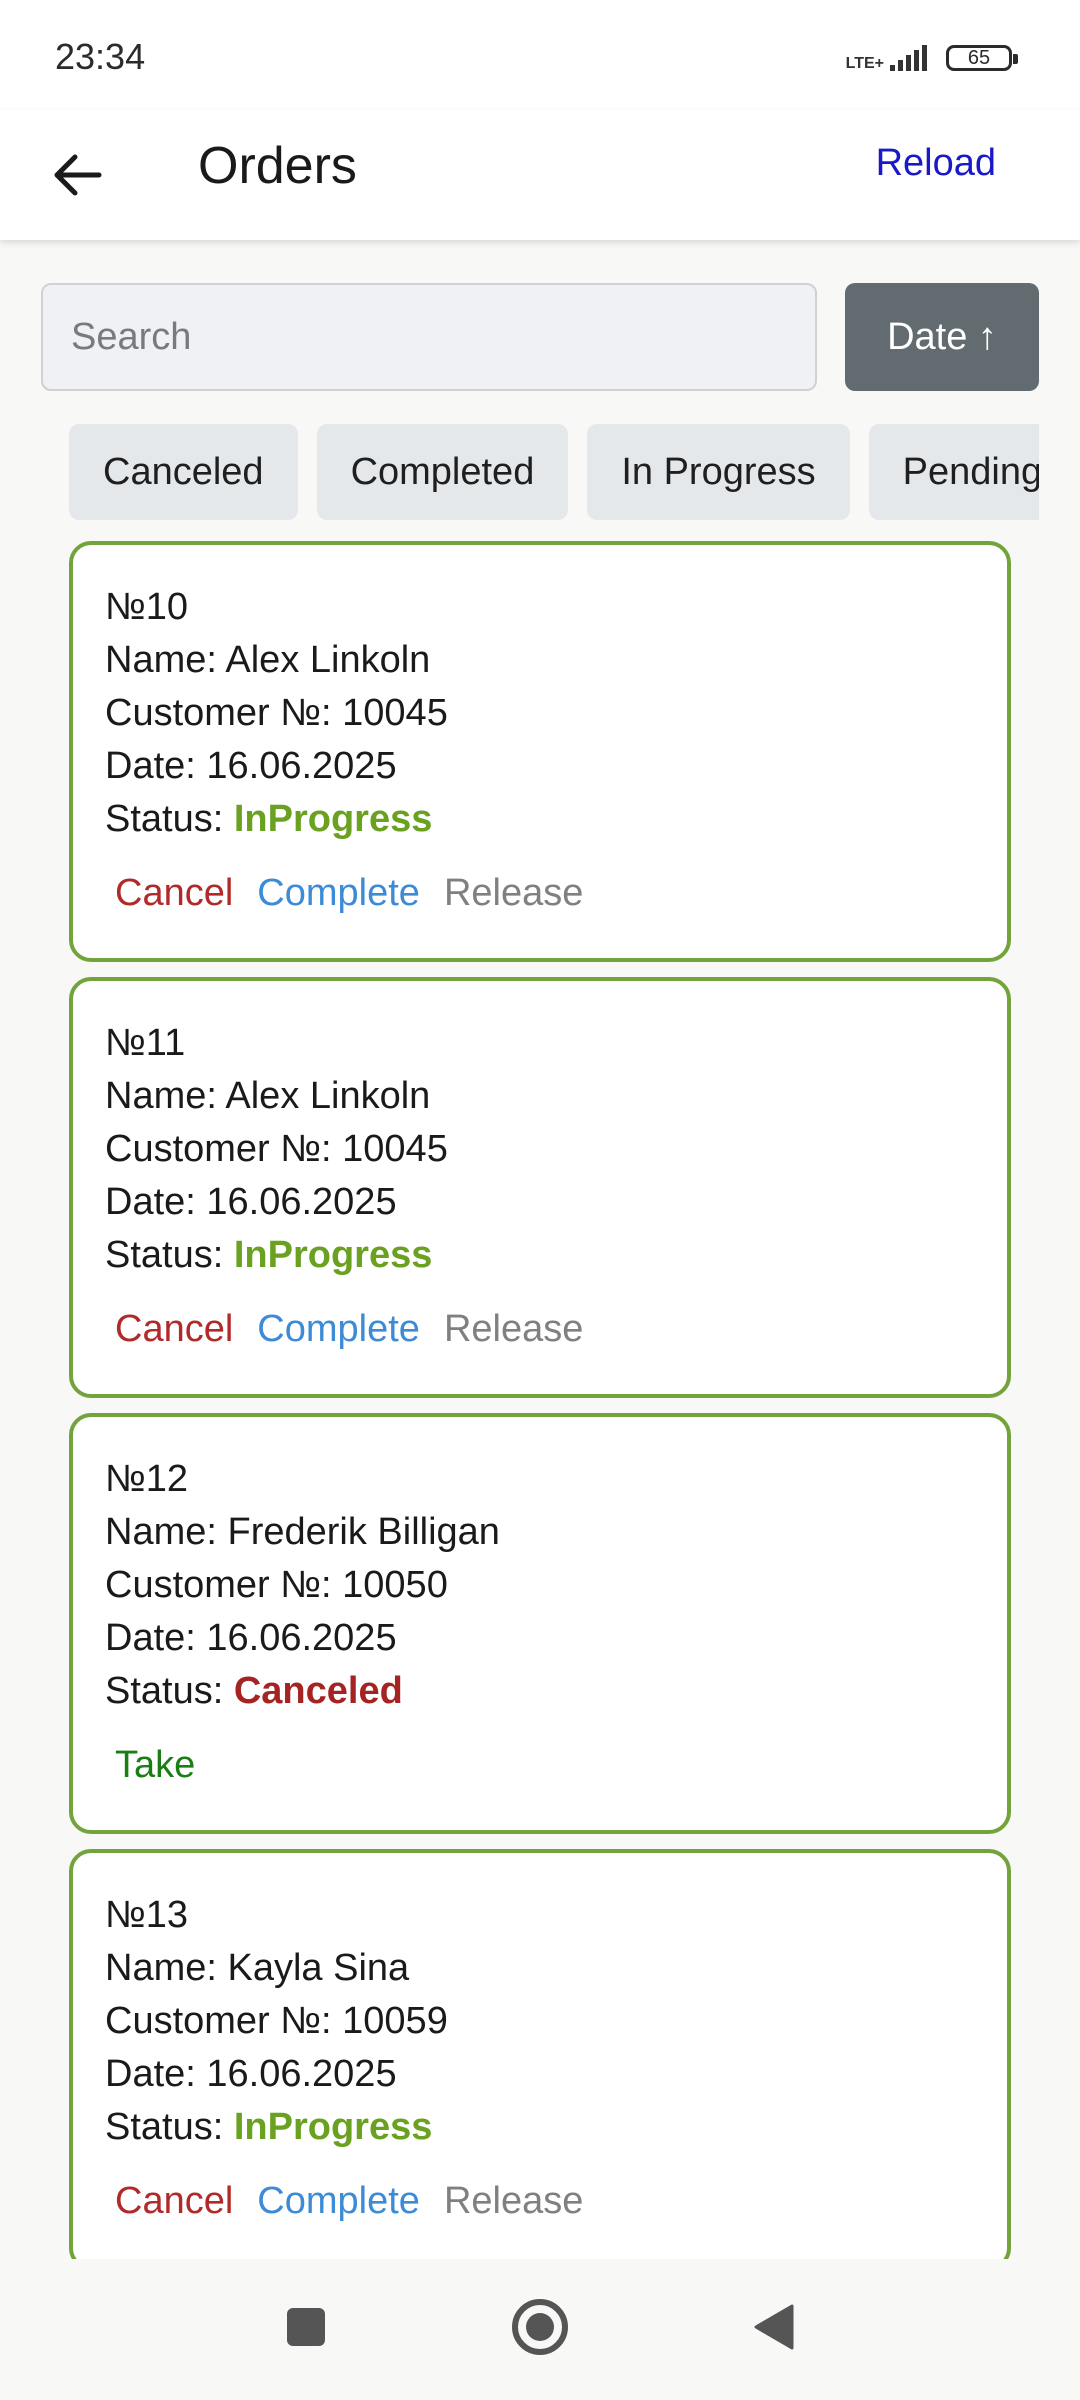 This screenshot has height=2400, width=1080. Describe the element at coordinates (864, 63) in the screenshot. I see `network-label: LTE+` at that location.